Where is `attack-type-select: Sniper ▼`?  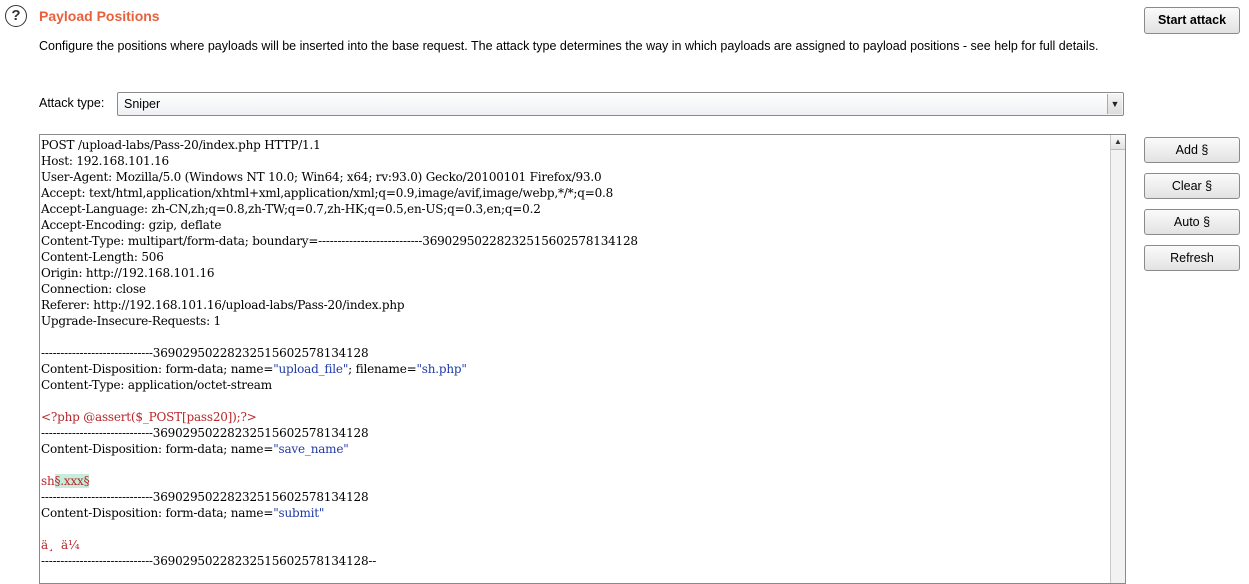
attack-type-select: Sniper ▼ is located at coordinates (620, 104).